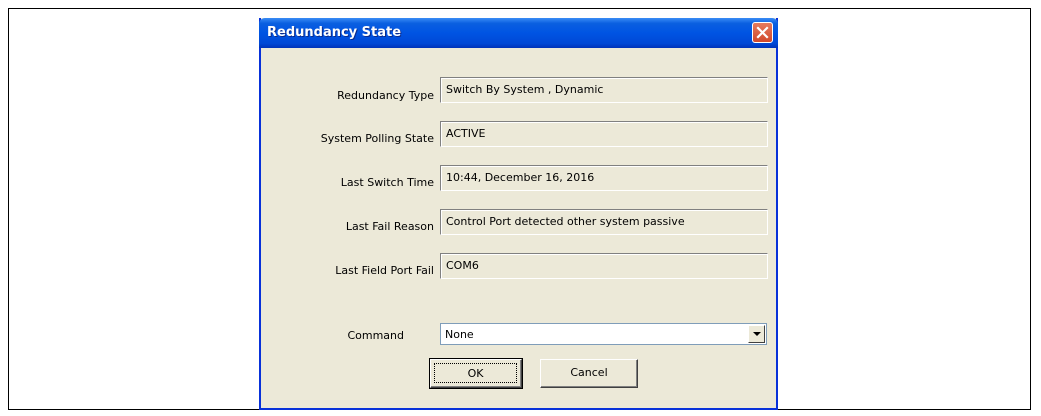 This screenshot has width=1041, height=416. I want to click on redundancy-type-field: Switch By System , Dynamic, so click(604, 90).